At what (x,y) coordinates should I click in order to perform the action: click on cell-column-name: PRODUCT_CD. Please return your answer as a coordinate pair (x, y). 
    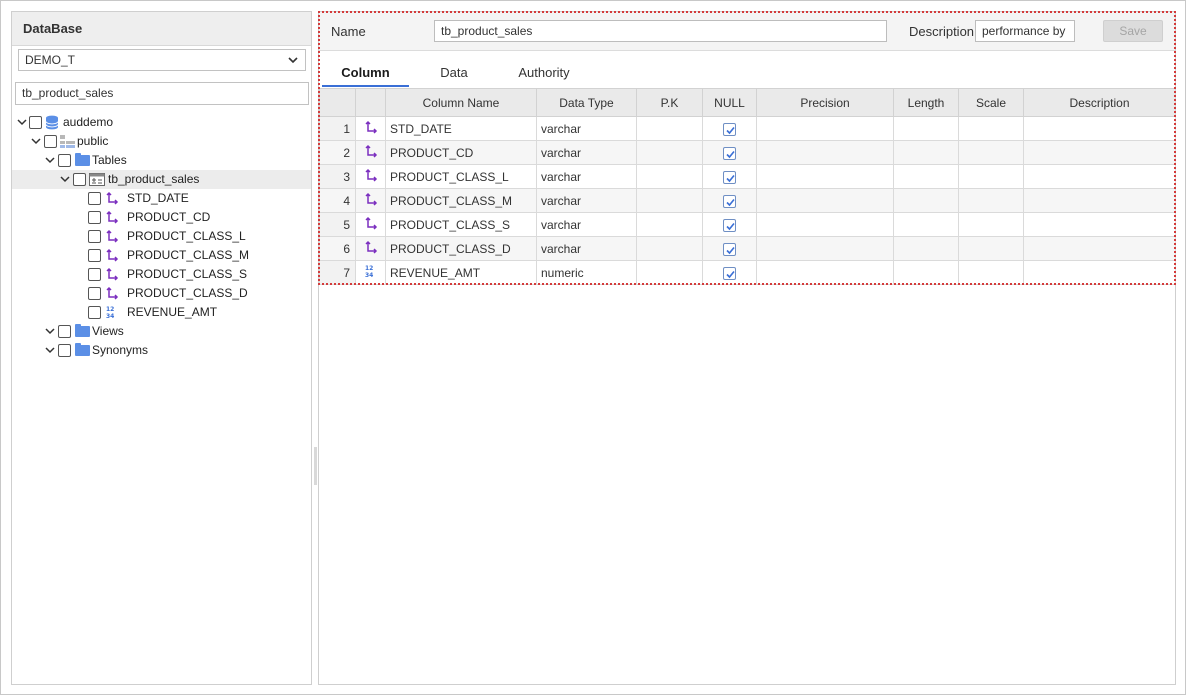
    Looking at the image, I should click on (461, 152).